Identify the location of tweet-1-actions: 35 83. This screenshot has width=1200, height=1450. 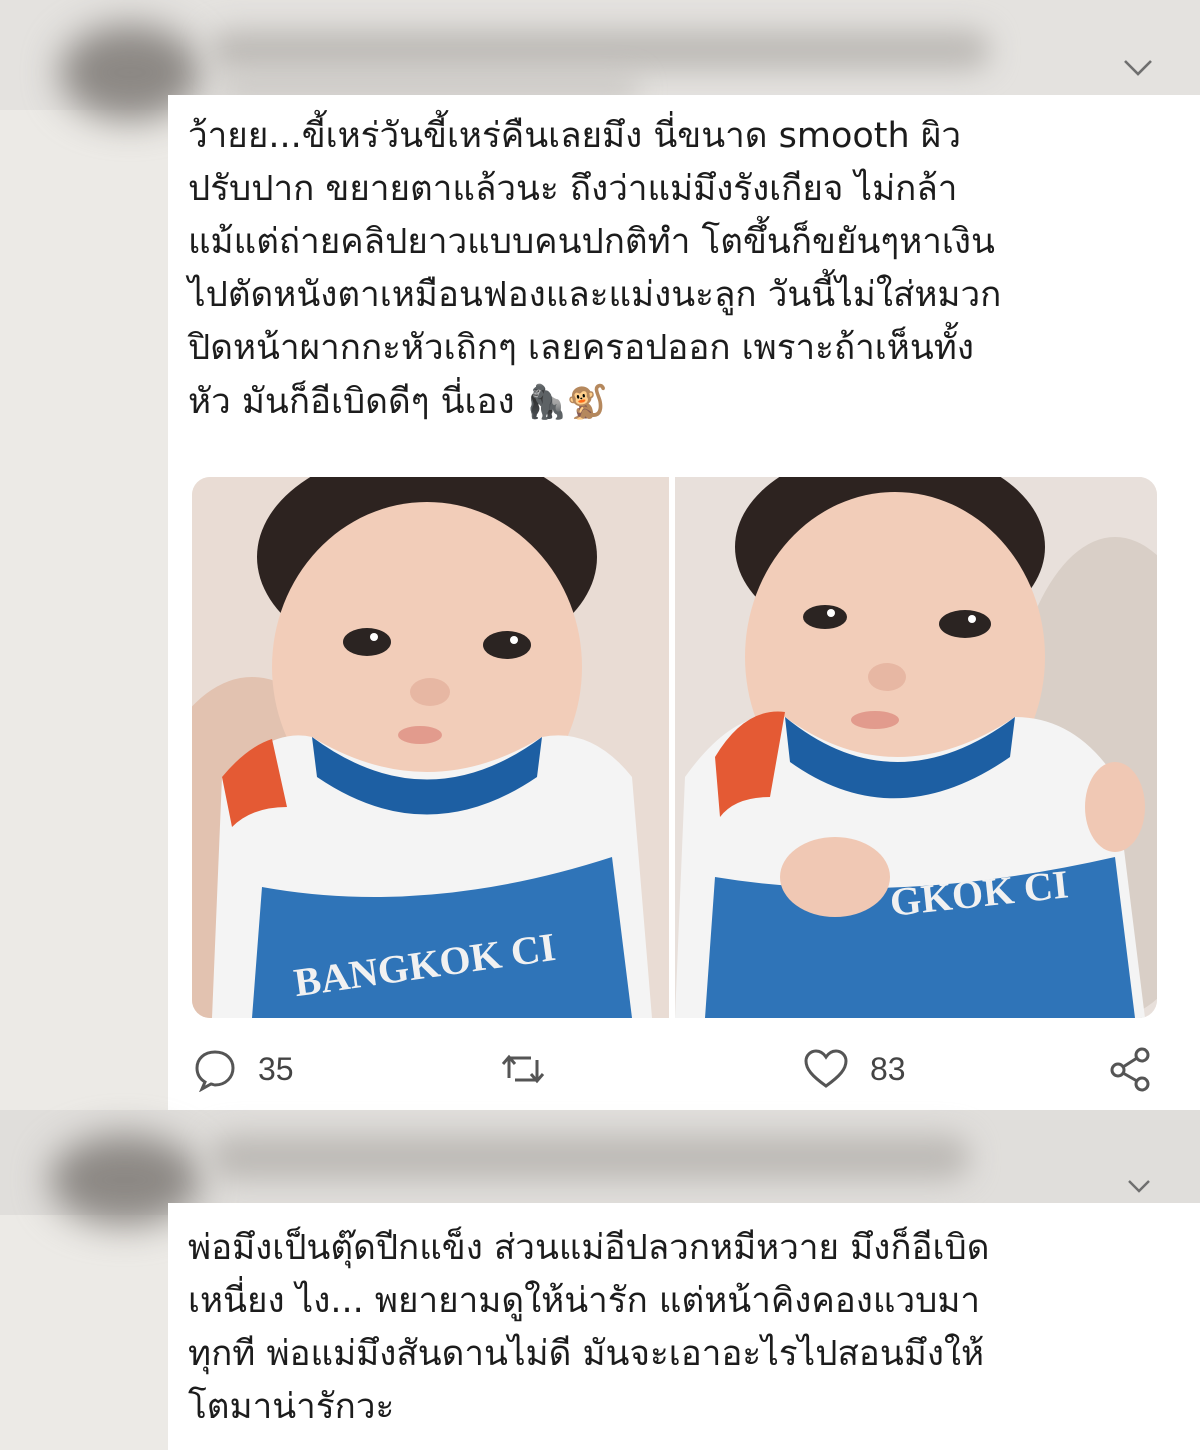
(600, 1076).